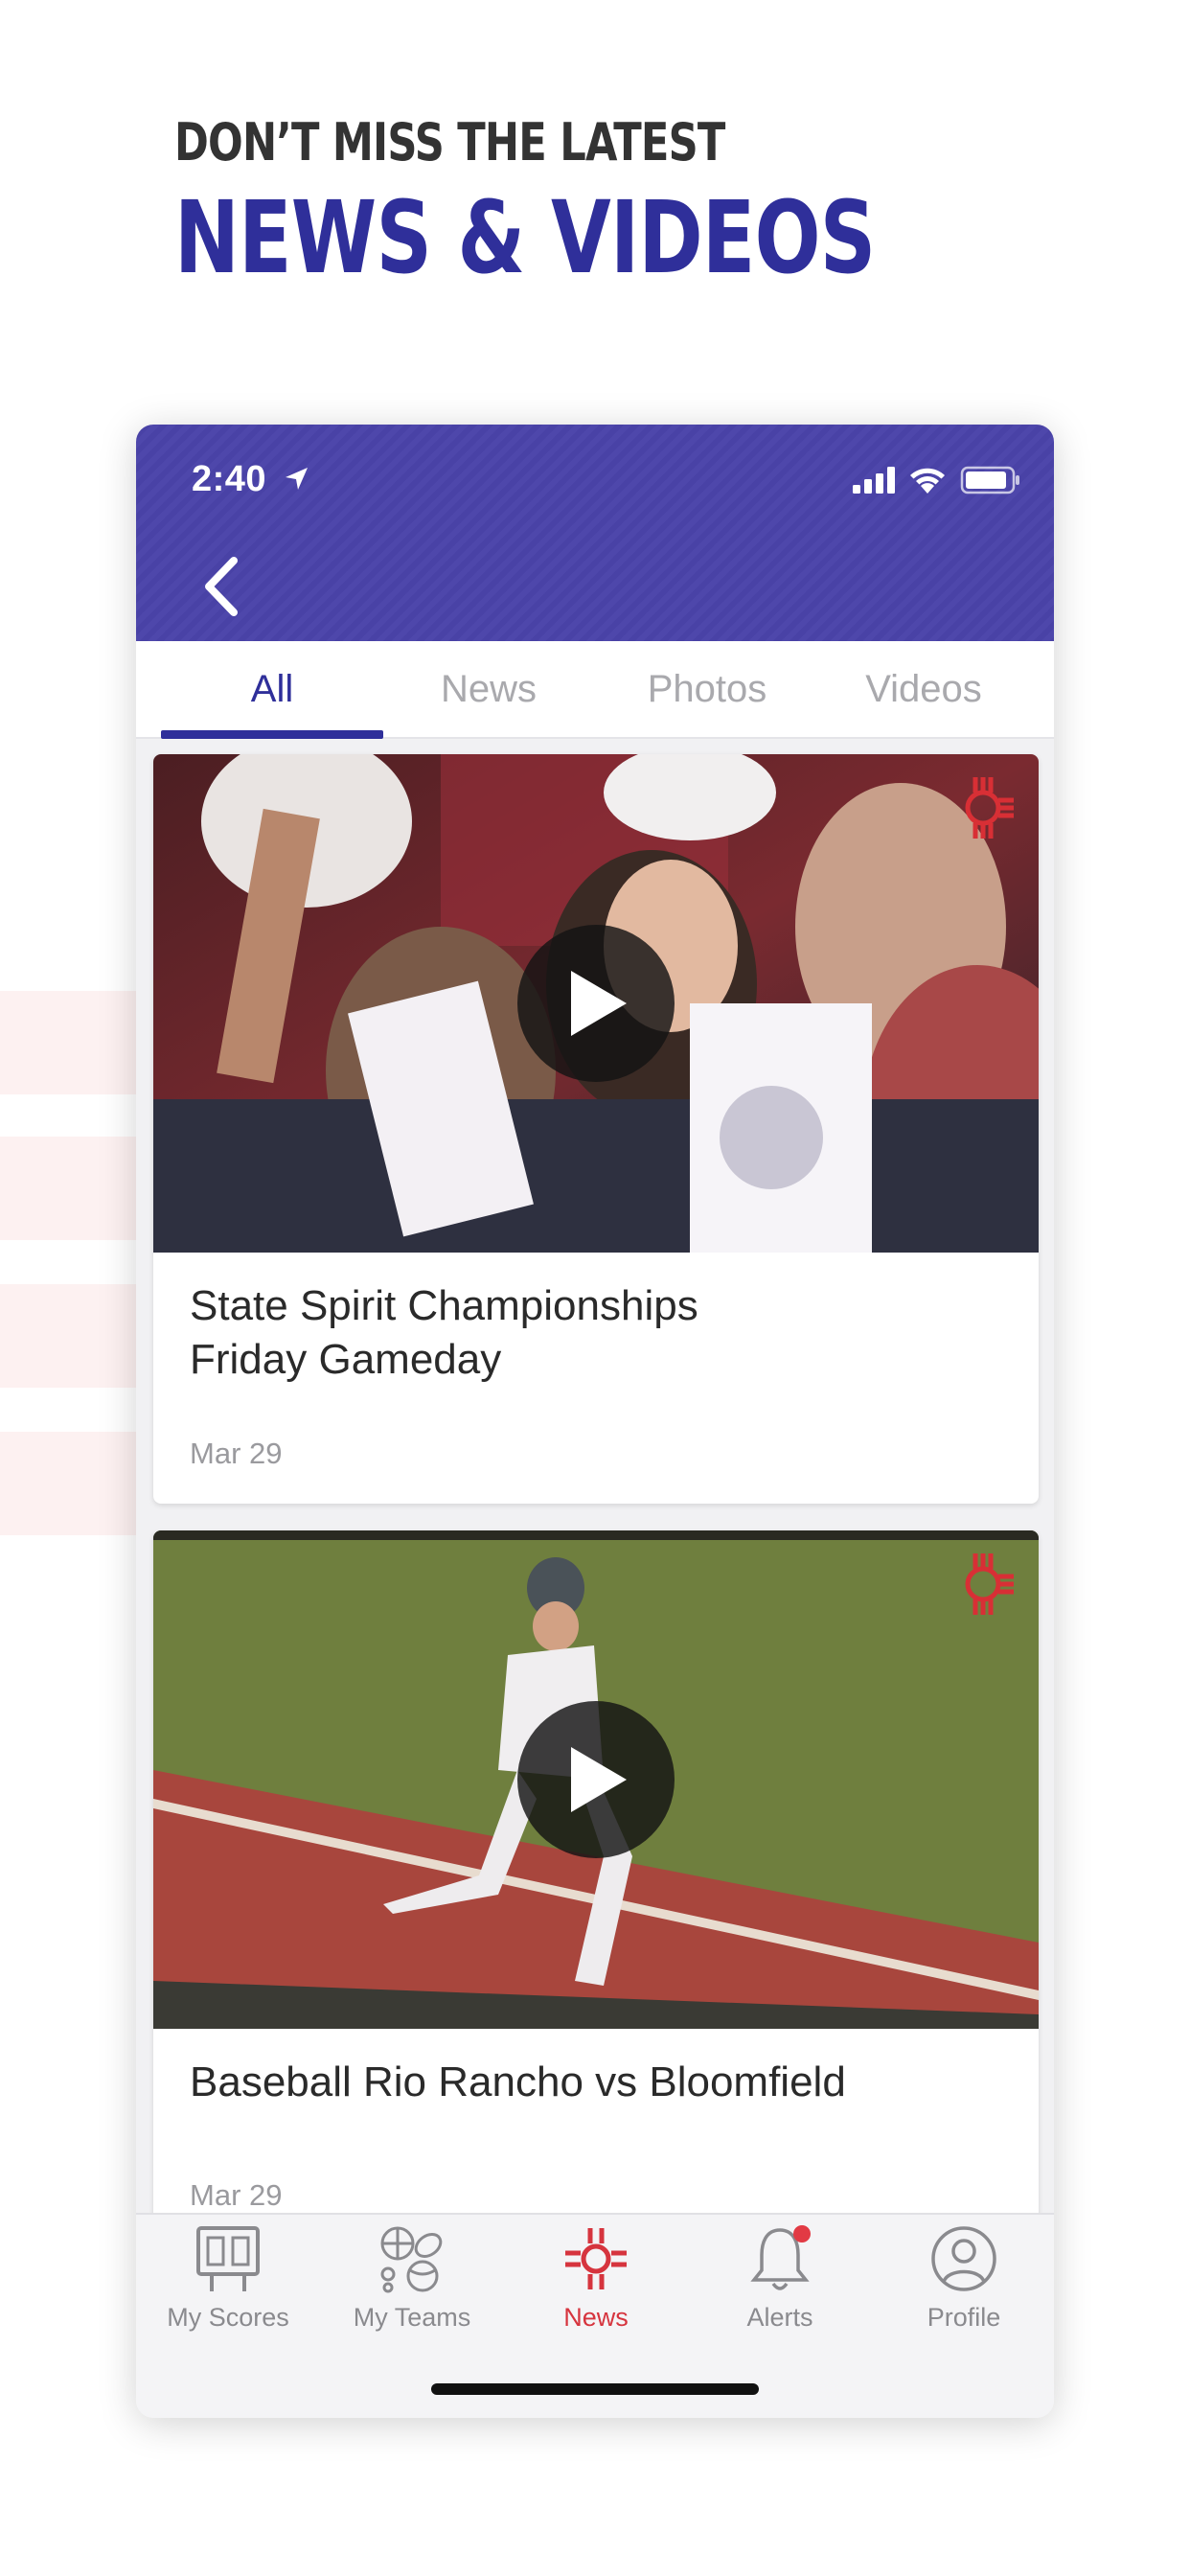  I want to click on tabbar-my-scores: My Scores, so click(228, 2286).